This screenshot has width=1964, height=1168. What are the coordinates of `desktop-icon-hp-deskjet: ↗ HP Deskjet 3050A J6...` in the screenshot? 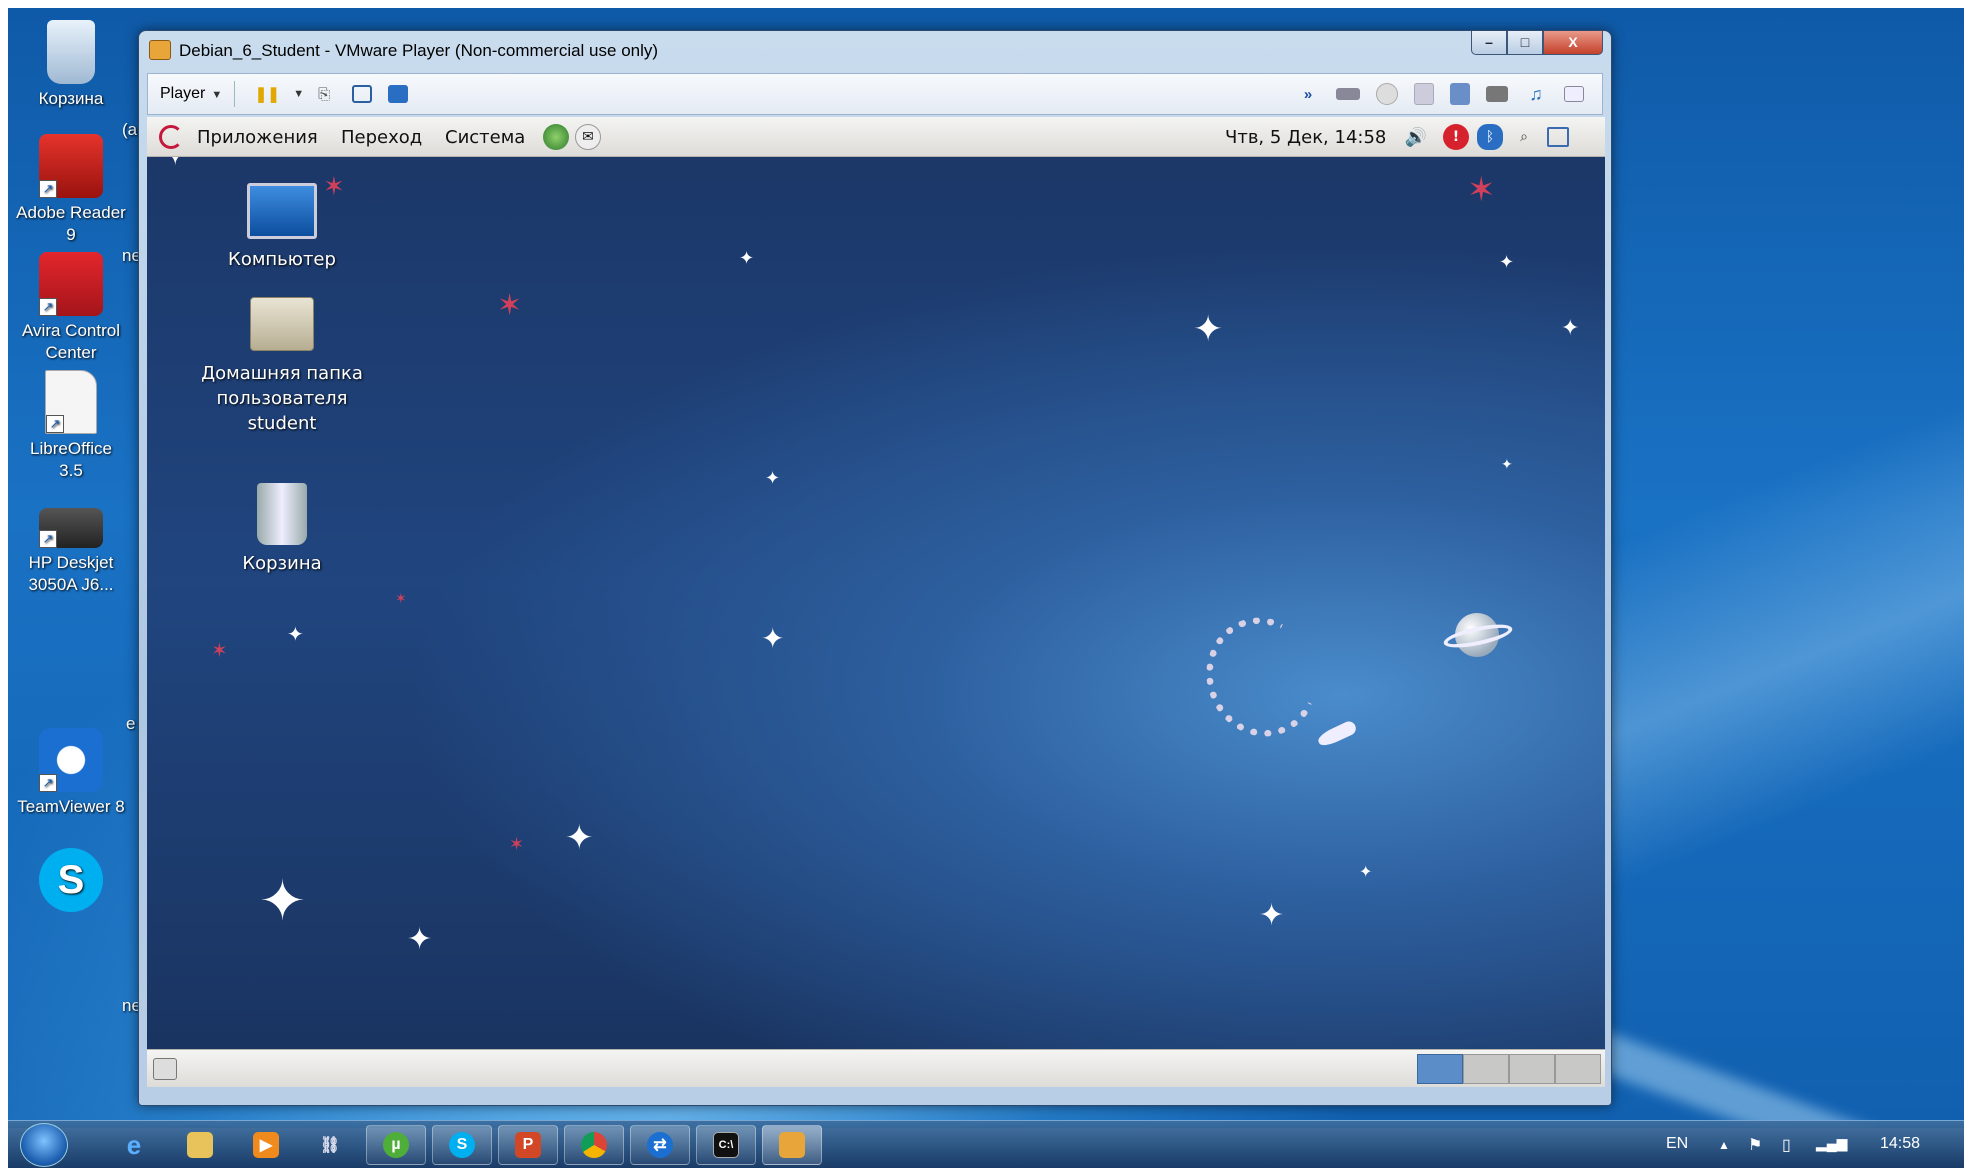 It's located at (71, 546).